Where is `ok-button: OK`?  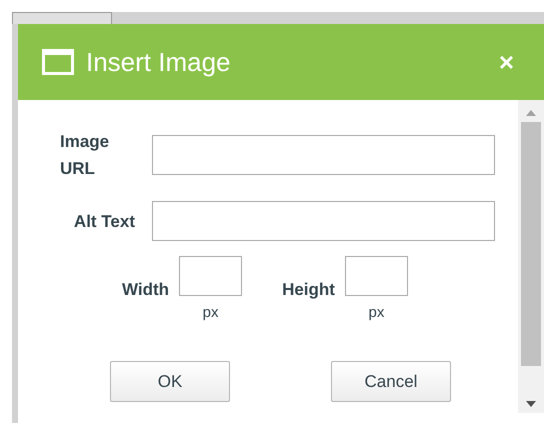
ok-button: OK is located at coordinates (170, 381).